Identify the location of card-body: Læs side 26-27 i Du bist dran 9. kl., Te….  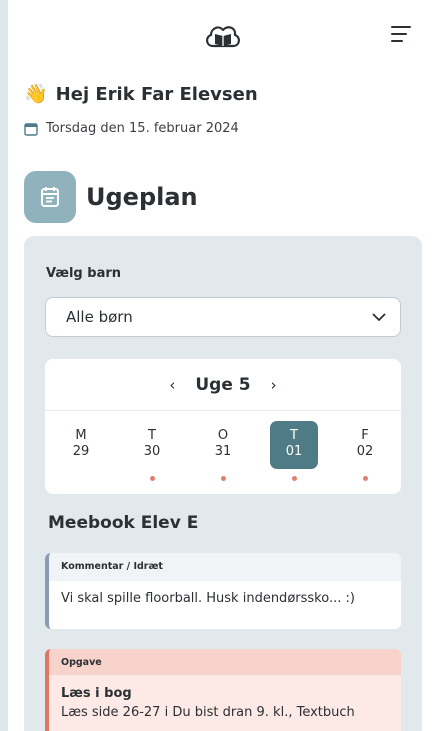
(208, 712).